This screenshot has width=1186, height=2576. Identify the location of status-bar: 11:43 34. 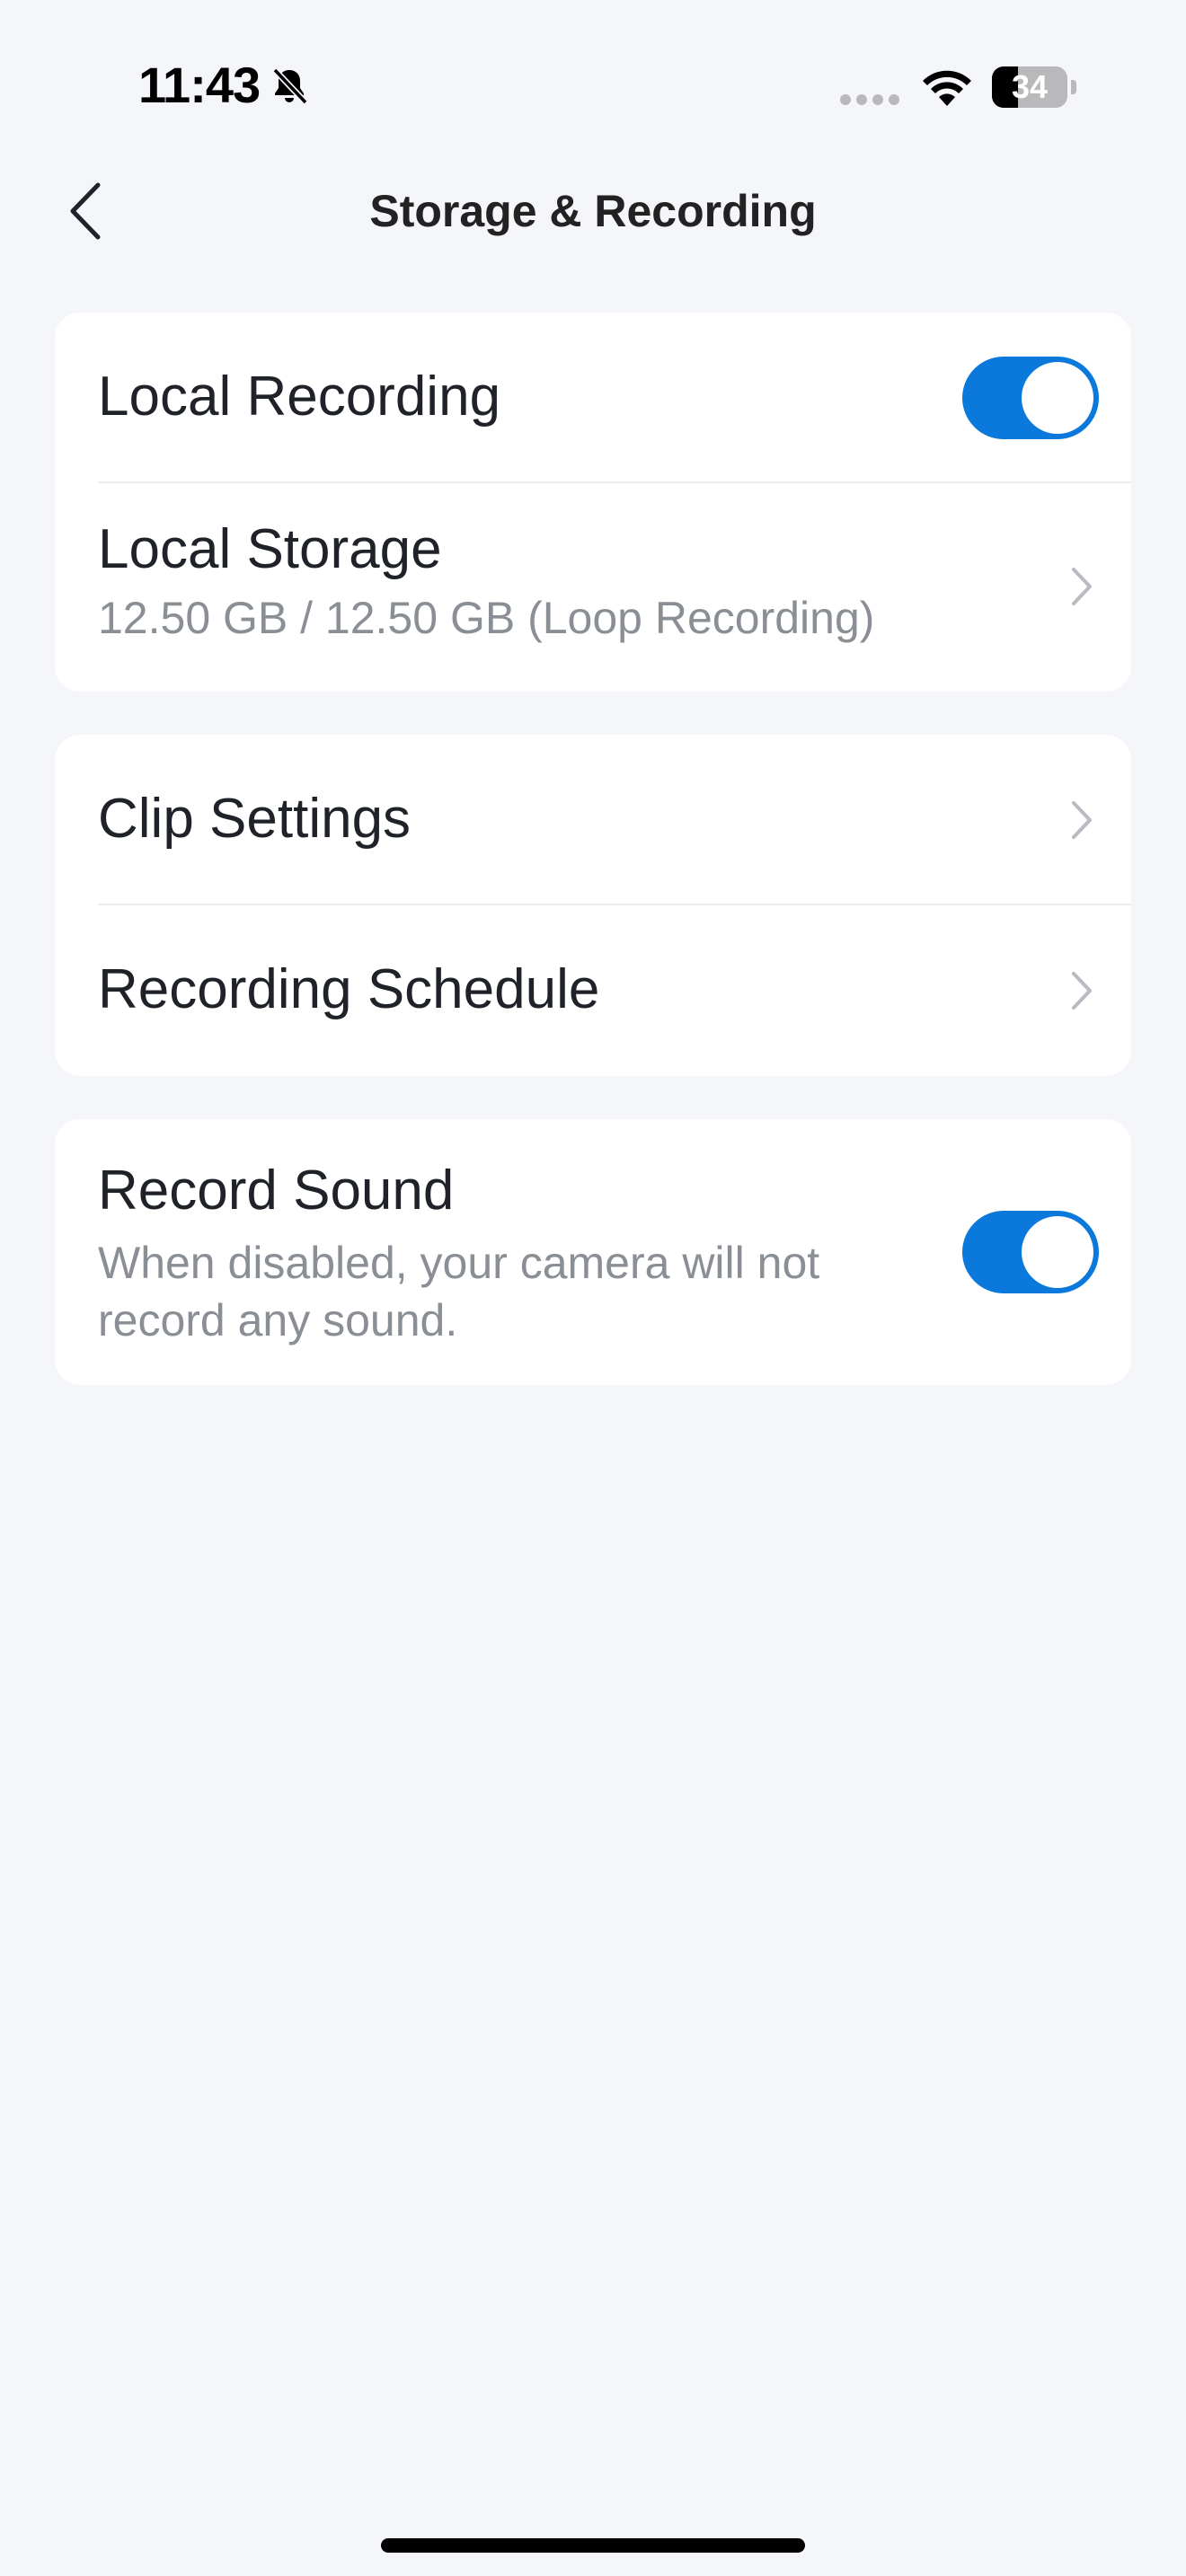
(593, 81).